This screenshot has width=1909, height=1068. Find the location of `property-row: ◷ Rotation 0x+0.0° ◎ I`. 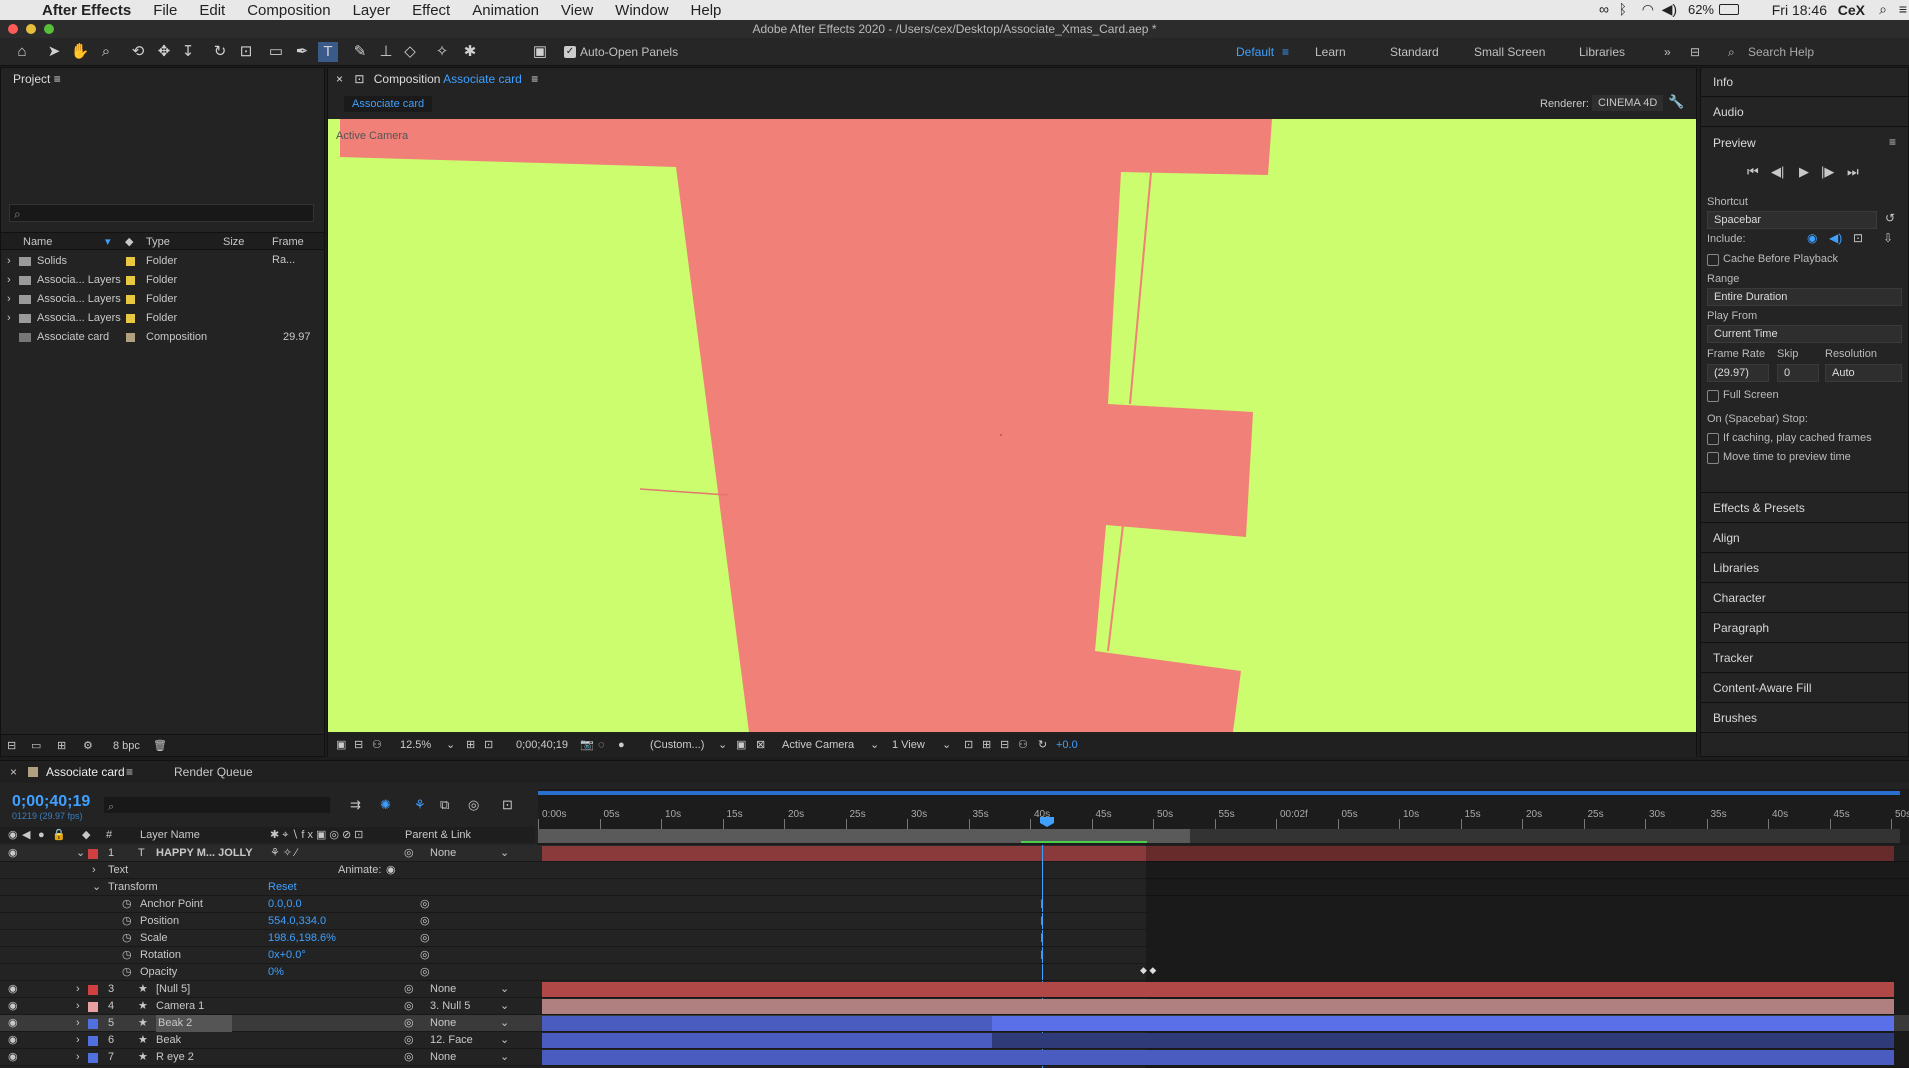

property-row: ◷ Rotation 0x+0.0° ◎ I is located at coordinates (954, 955).